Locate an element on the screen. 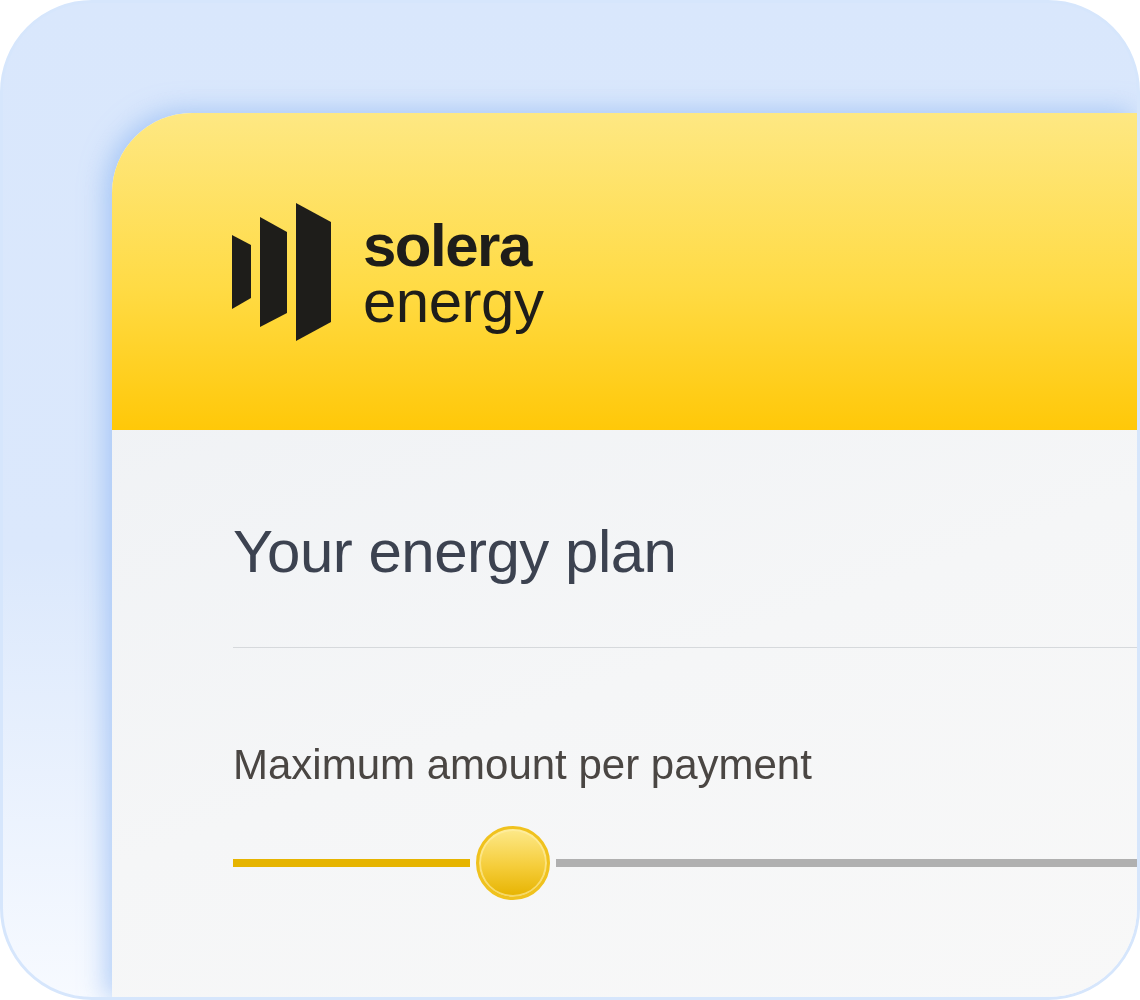 The width and height of the screenshot is (1140, 1000). logo-icon is located at coordinates (281, 271).